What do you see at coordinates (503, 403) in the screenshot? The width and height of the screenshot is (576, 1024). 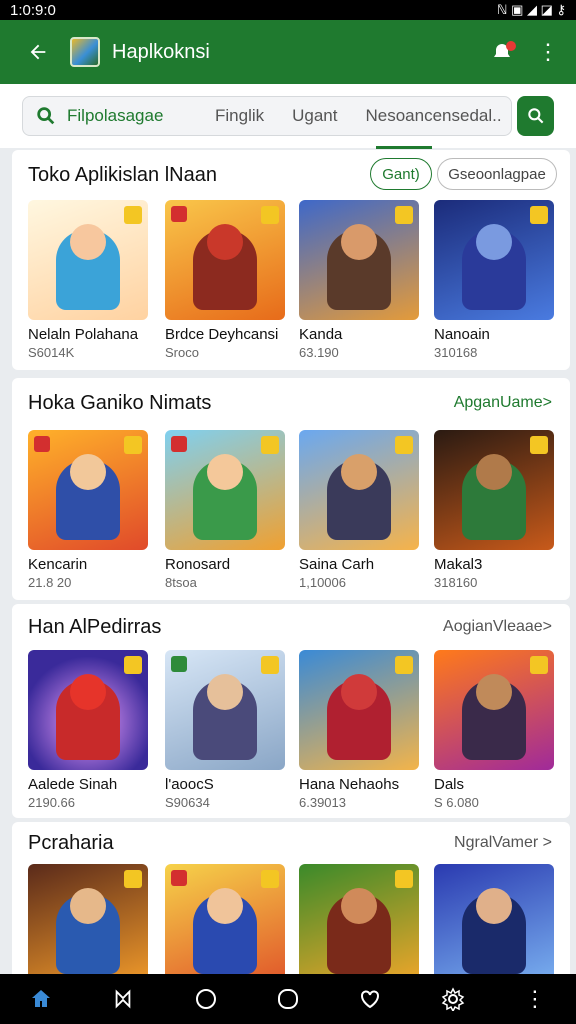 I see `see-more-link: ApganUame>` at bounding box center [503, 403].